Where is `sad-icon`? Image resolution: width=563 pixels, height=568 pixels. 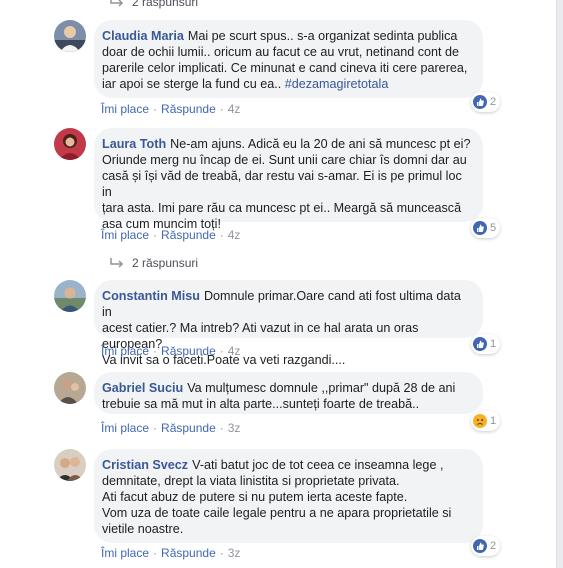
sad-icon is located at coordinates (480, 421).